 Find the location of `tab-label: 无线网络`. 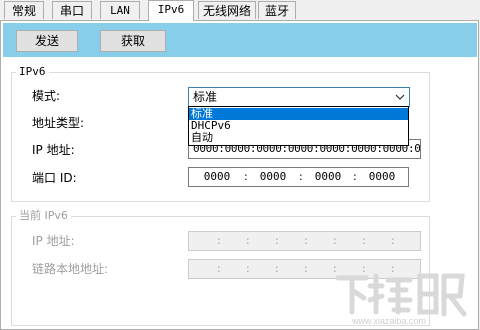

tab-label: 无线网络 is located at coordinates (226, 11).